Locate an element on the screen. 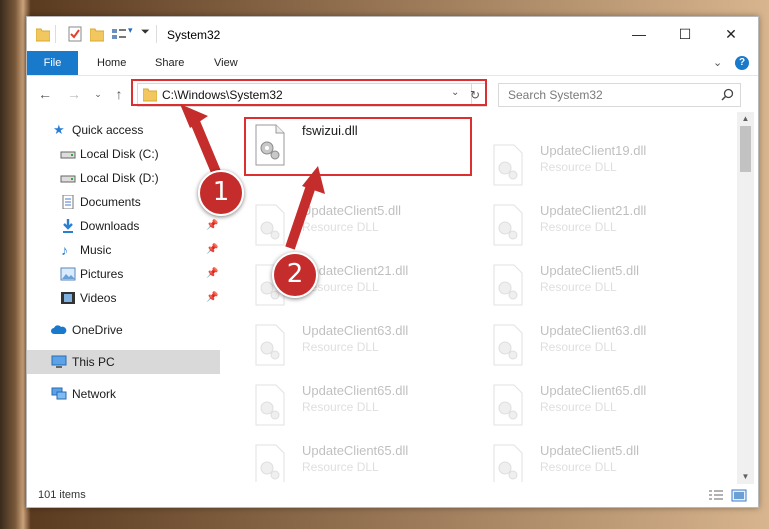 The width and height of the screenshot is (769, 529). sidebar-item-label: Local Disk (C:) is located at coordinates (119, 154).